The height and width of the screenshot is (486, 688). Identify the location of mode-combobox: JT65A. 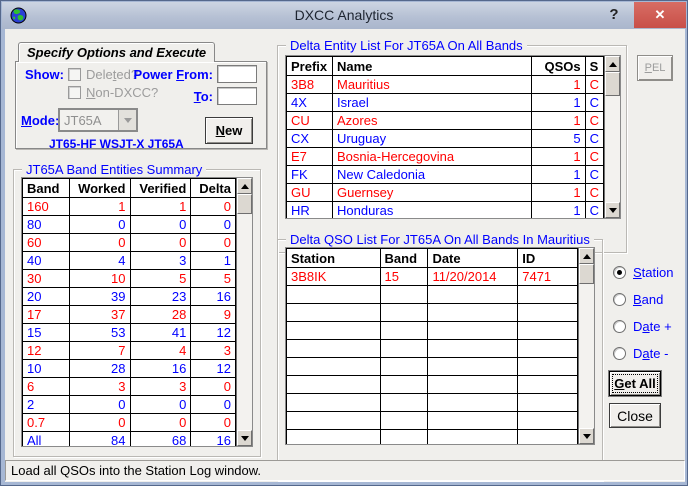
(98, 120).